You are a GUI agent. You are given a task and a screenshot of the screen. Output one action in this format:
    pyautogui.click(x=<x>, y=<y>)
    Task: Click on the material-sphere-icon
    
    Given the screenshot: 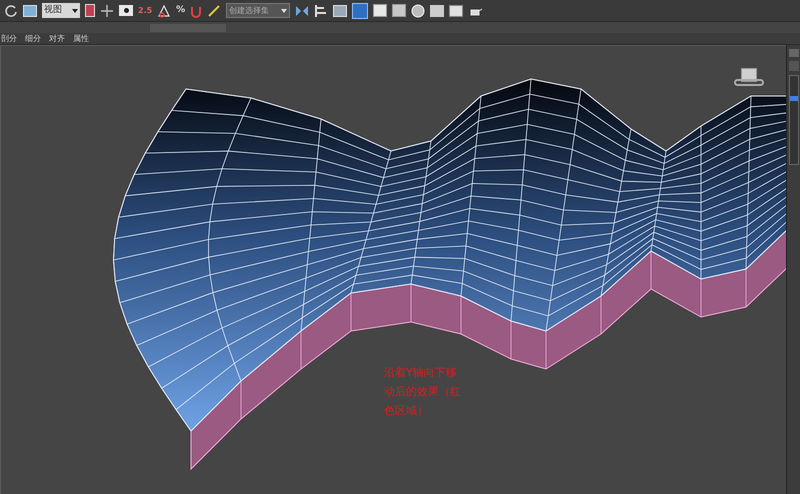 What is the action you would take?
    pyautogui.click(x=418, y=11)
    